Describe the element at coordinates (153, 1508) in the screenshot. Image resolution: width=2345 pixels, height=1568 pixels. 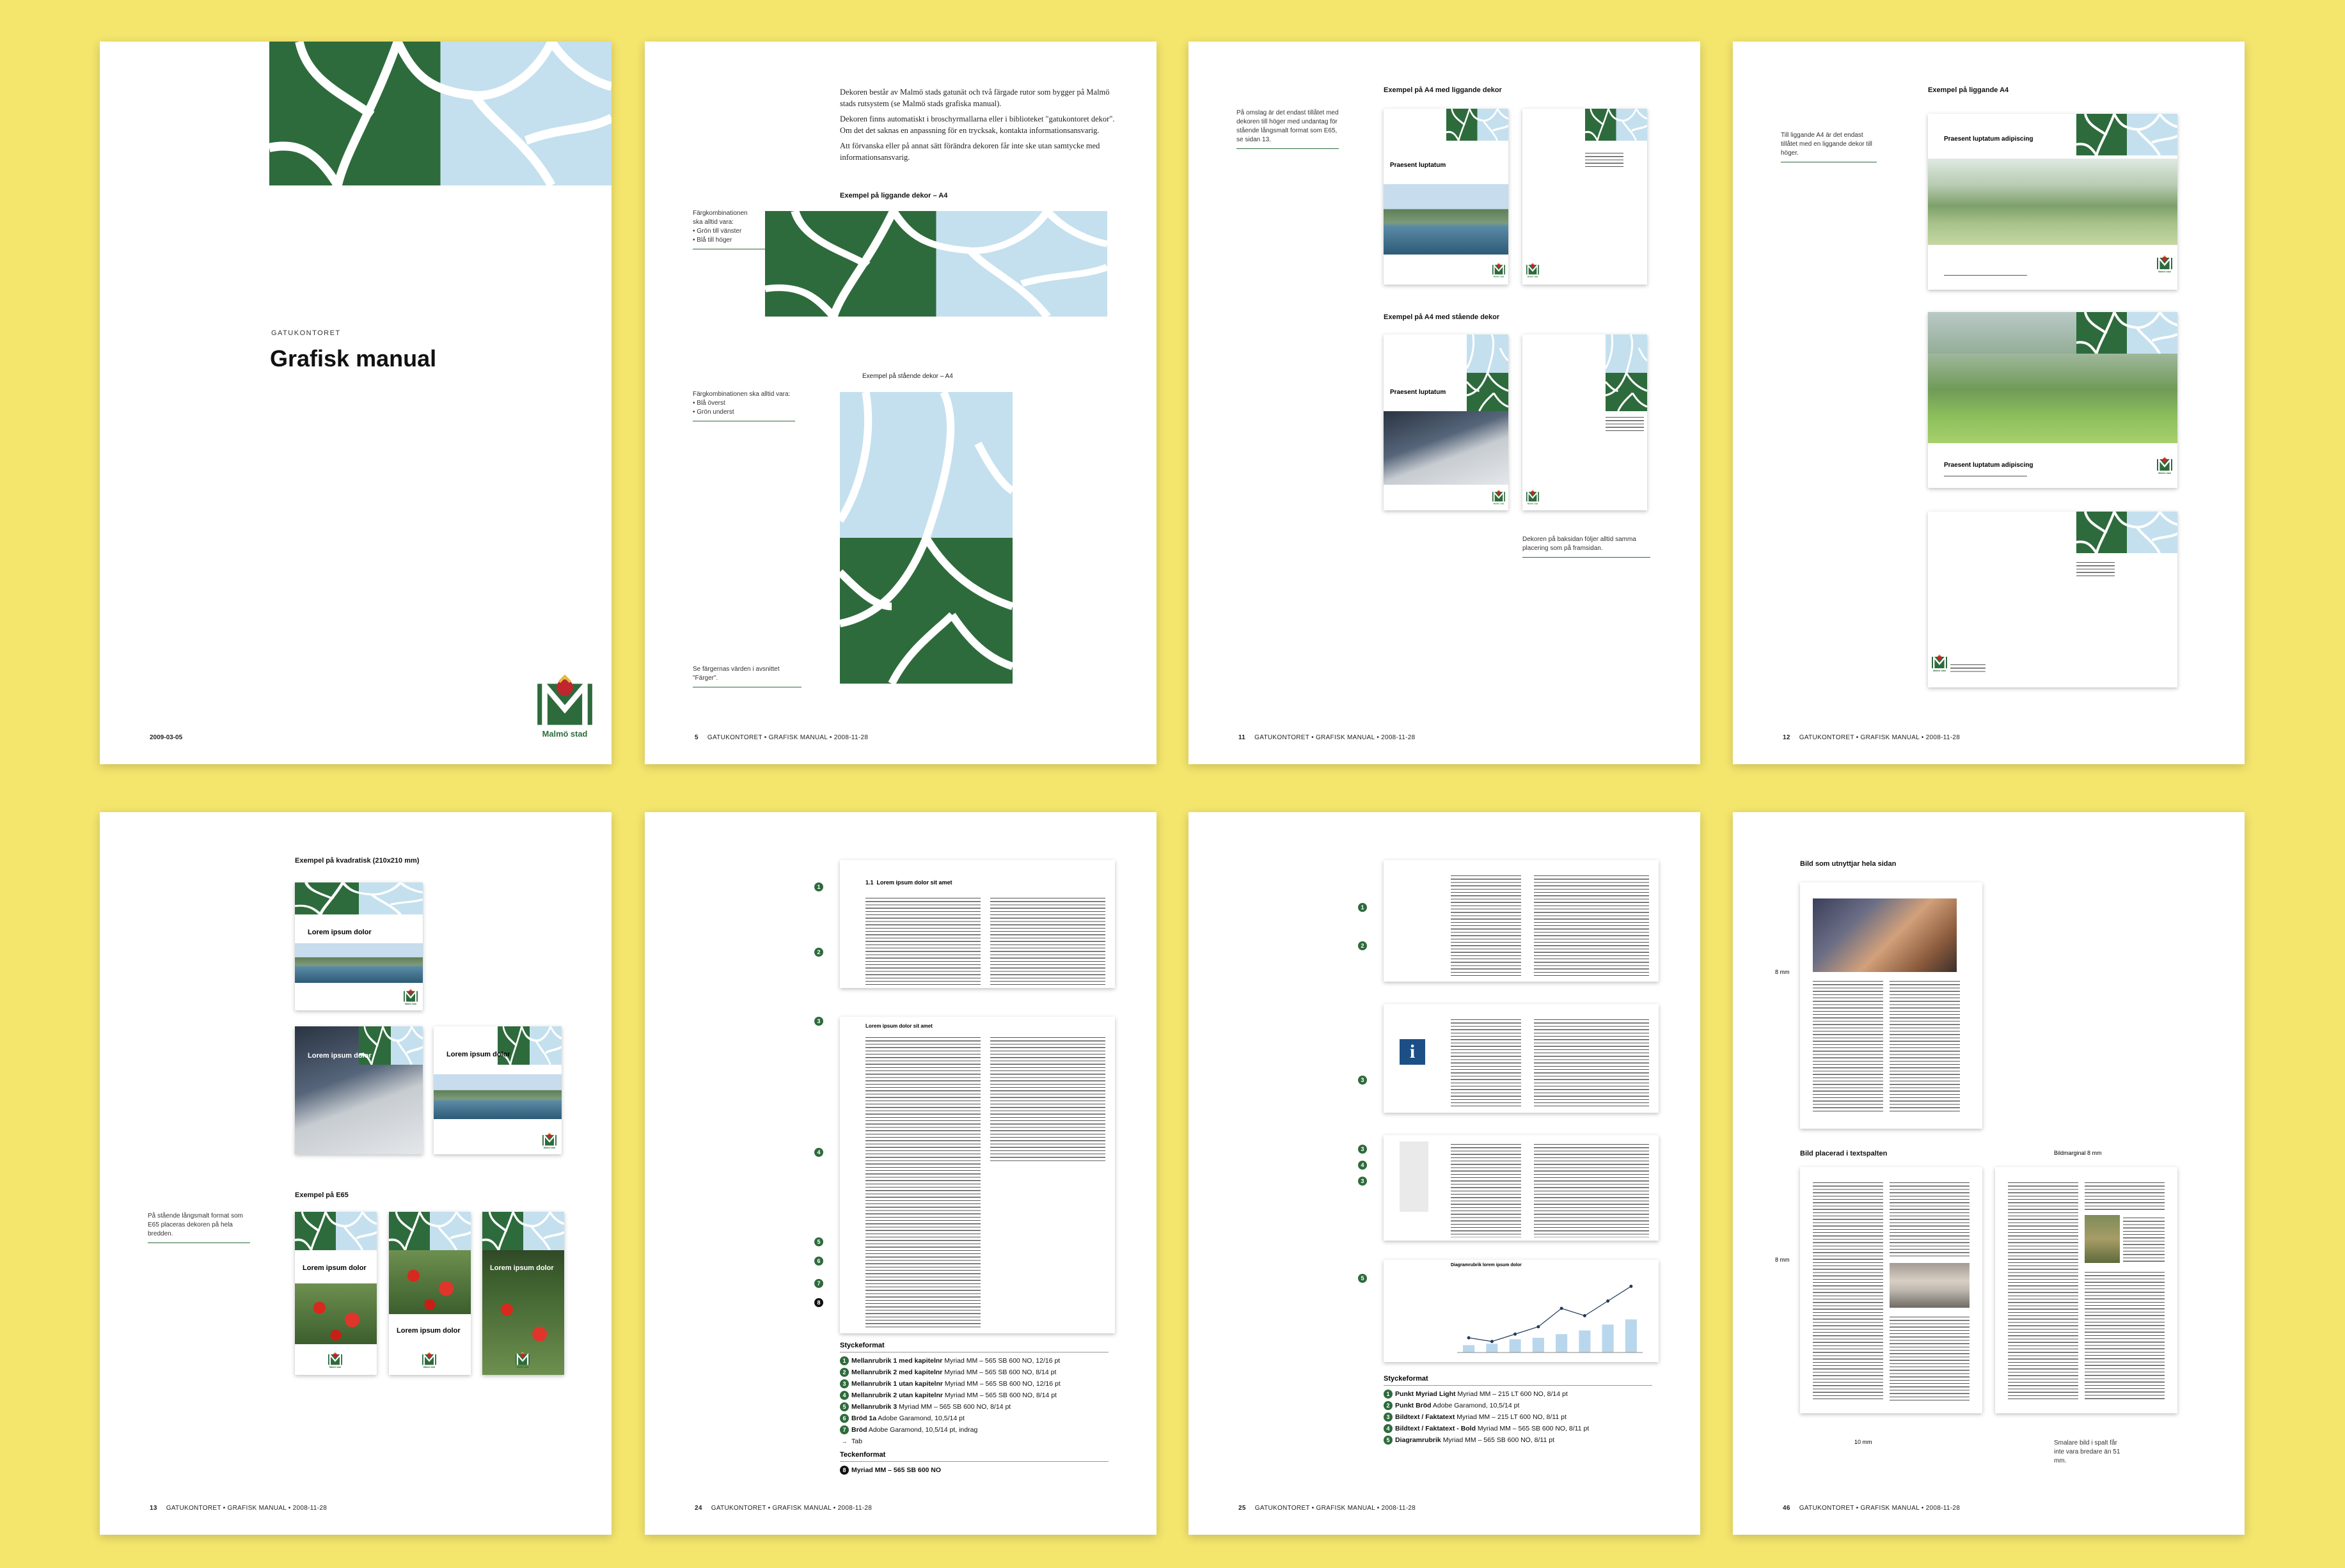
I see `page-number: 13` at that location.